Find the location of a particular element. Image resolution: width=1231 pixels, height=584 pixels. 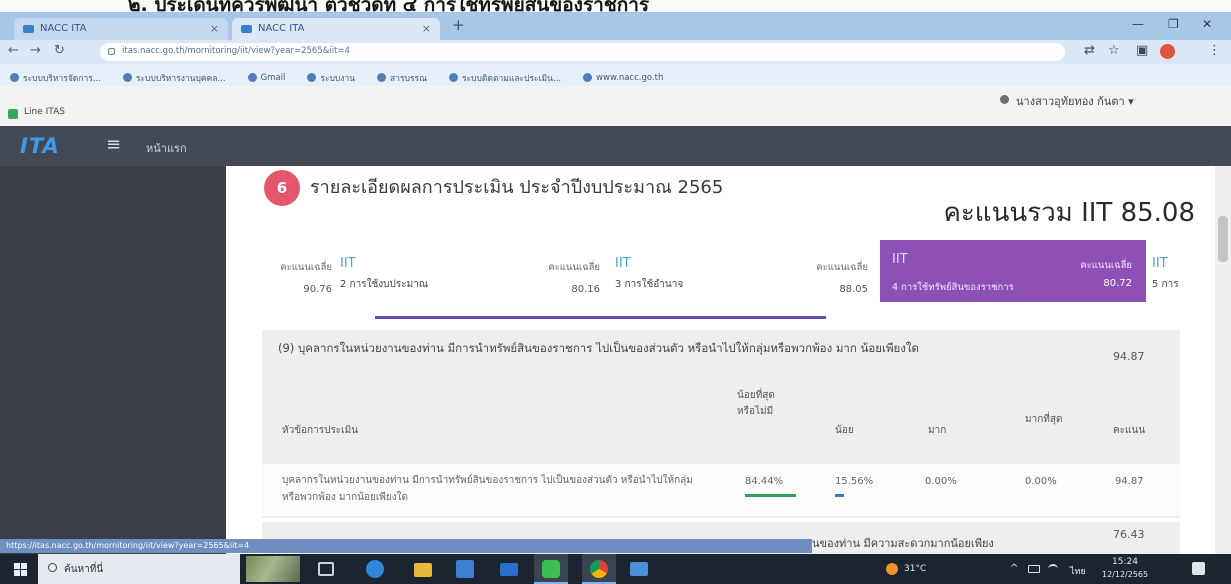

notification-icon is located at coordinates (1198, 568).